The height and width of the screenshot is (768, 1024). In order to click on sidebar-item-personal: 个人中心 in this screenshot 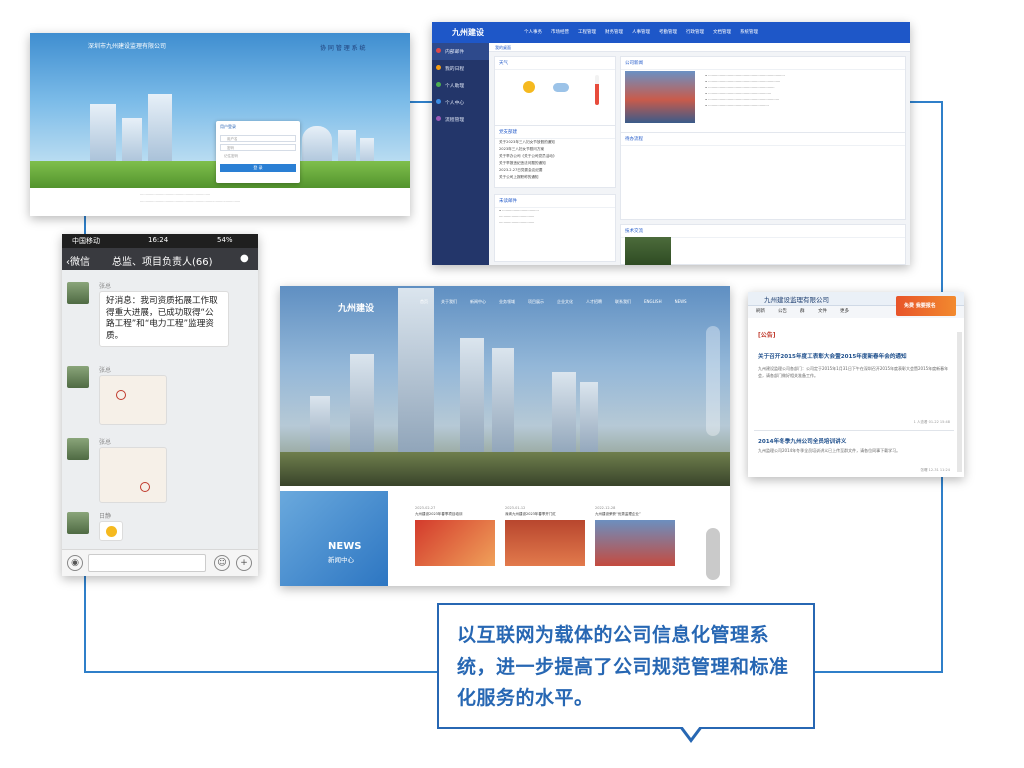, I will do `click(460, 102)`.